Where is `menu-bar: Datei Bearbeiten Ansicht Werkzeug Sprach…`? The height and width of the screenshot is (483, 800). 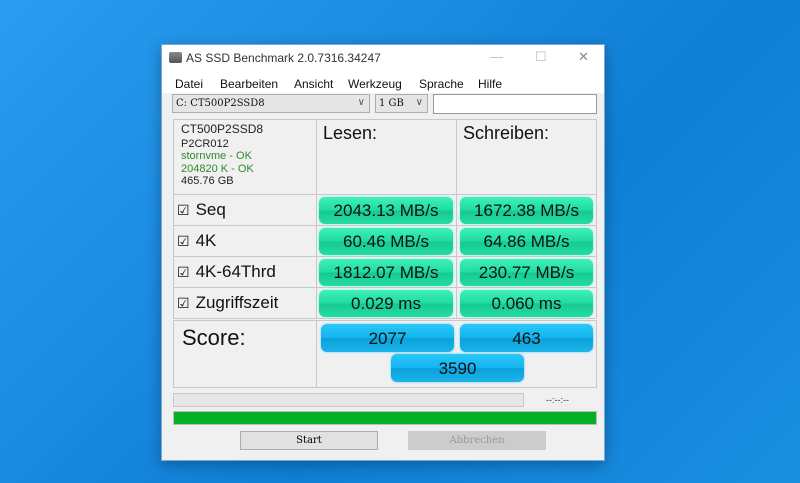 menu-bar: Datei Bearbeiten Ansicht Werkzeug Sprach… is located at coordinates (383, 82).